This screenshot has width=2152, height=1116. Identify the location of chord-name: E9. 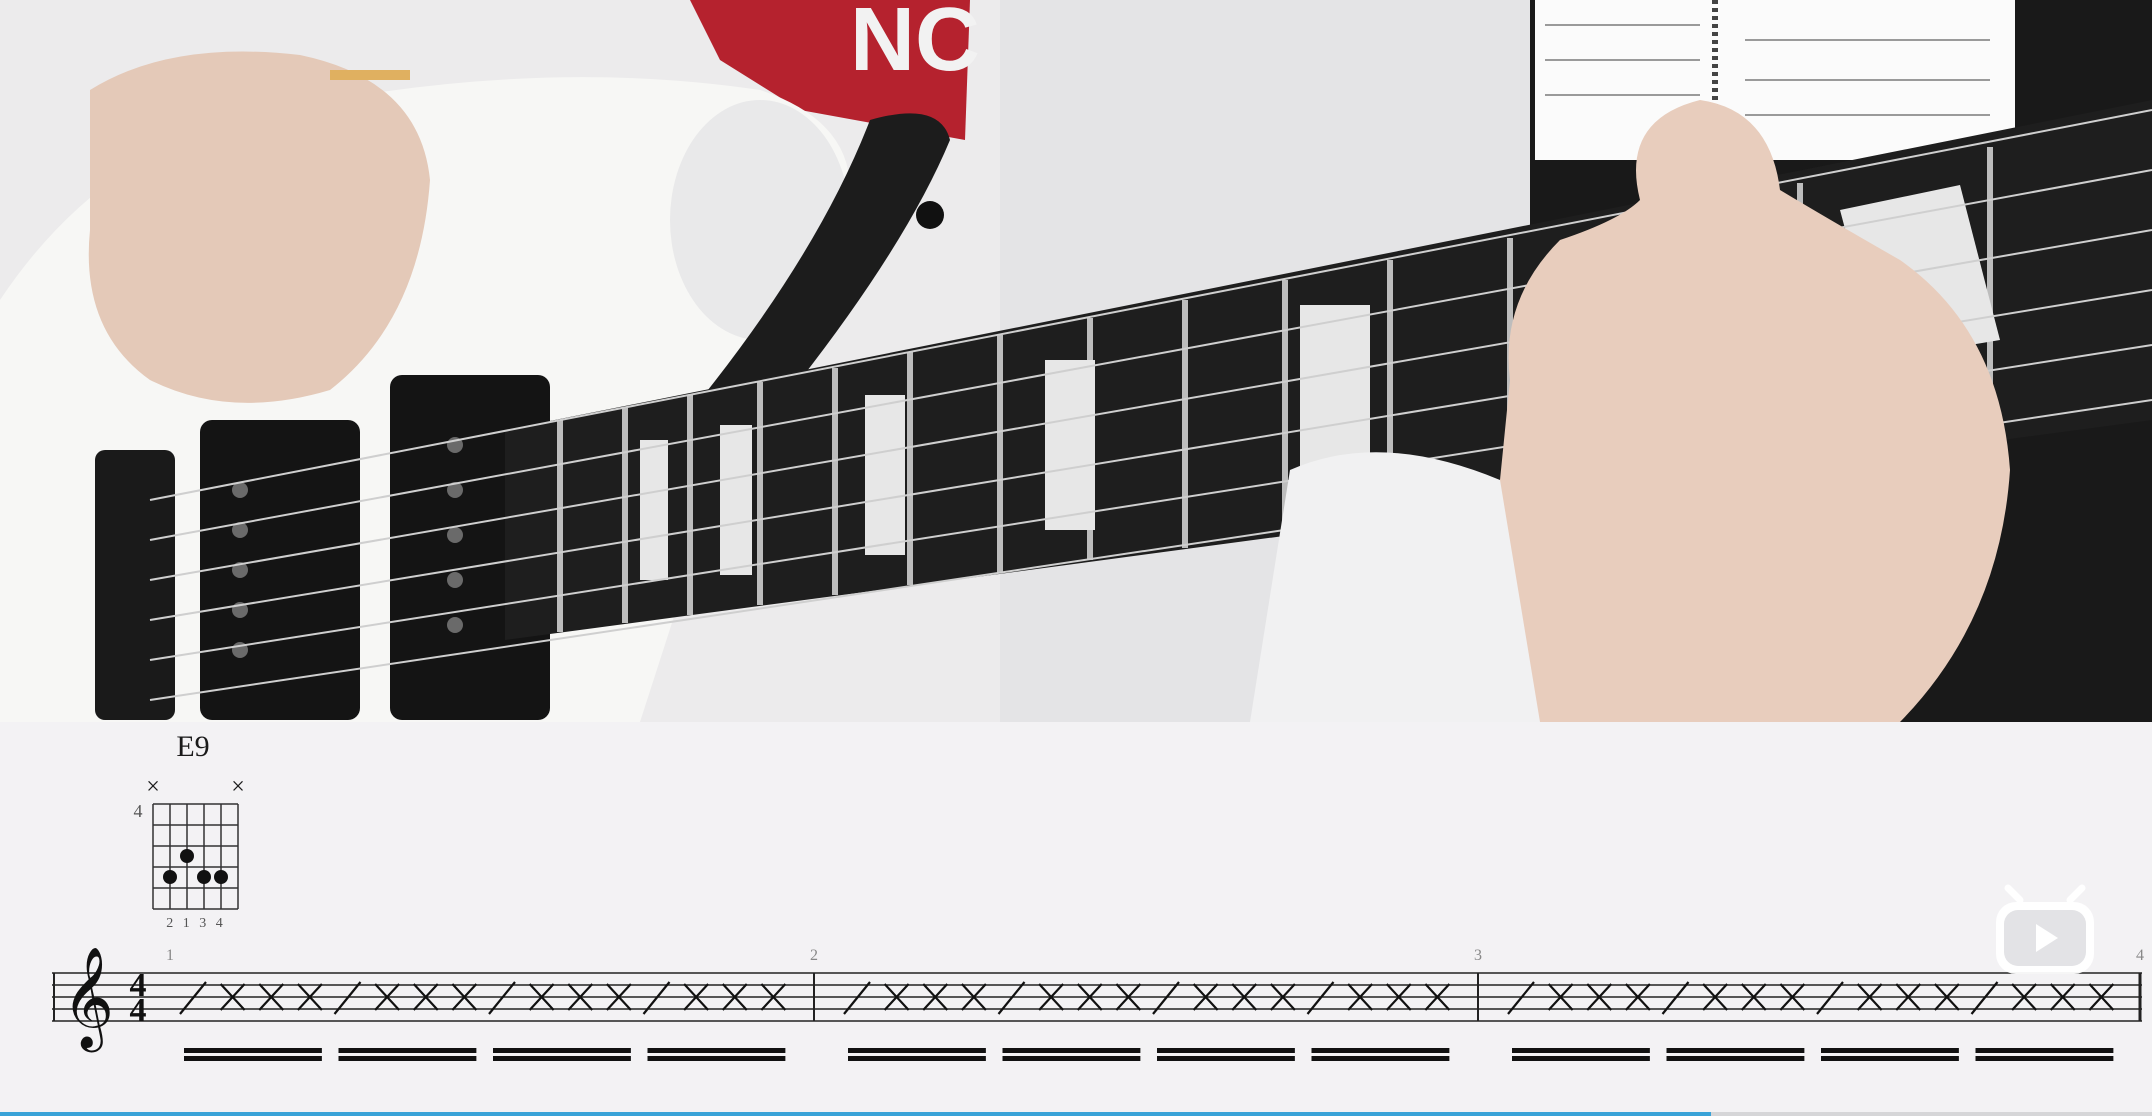
(192, 746).